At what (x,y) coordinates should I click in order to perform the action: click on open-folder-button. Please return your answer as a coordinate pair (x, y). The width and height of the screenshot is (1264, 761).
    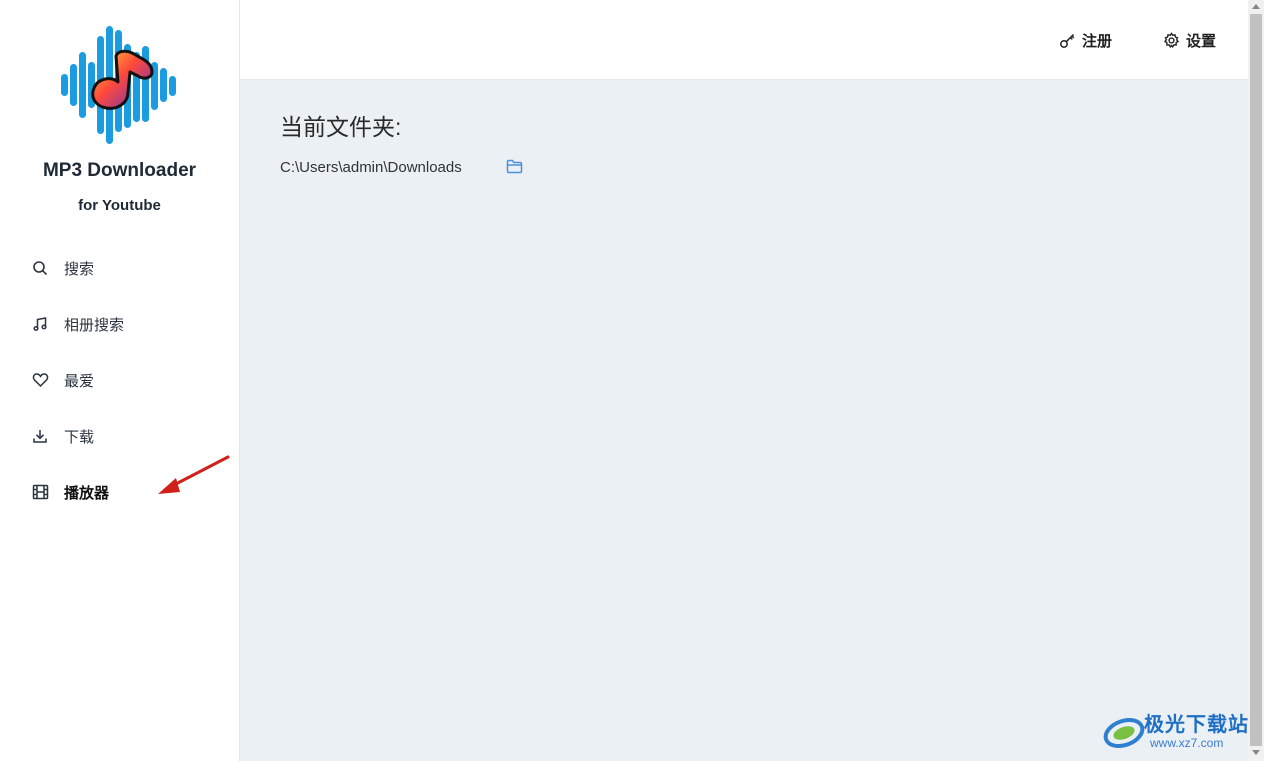
    Looking at the image, I should click on (515, 168).